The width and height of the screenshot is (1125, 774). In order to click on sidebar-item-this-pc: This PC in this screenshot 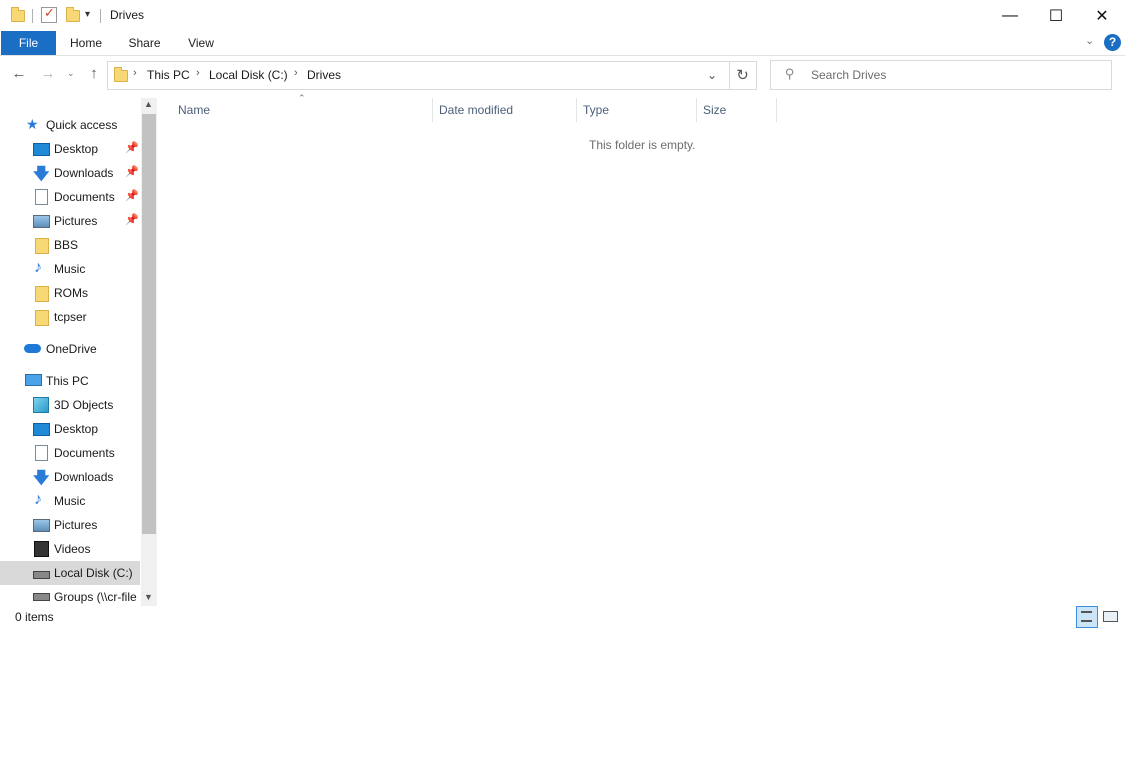, I will do `click(70, 381)`.